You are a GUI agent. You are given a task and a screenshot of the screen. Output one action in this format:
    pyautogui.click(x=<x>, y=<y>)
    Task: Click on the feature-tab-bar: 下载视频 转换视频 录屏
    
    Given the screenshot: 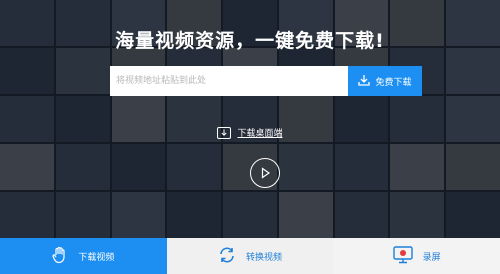 What is the action you would take?
    pyautogui.click(x=250, y=256)
    